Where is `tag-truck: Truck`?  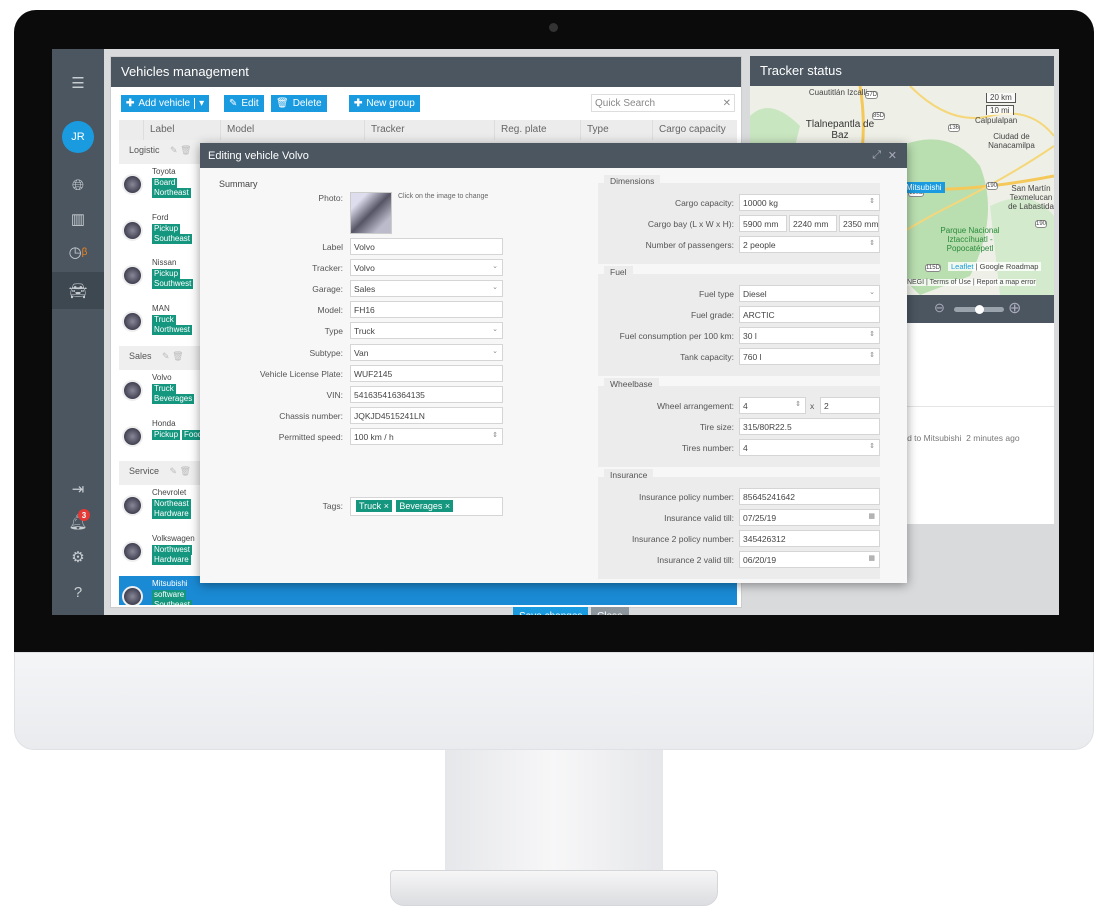
tag-truck: Truck is located at coordinates (370, 506).